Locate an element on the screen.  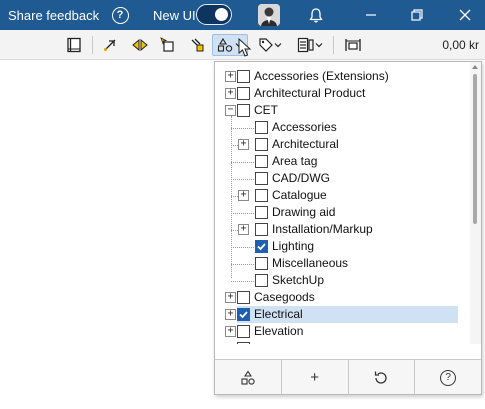
add-button: + is located at coordinates (315, 377).